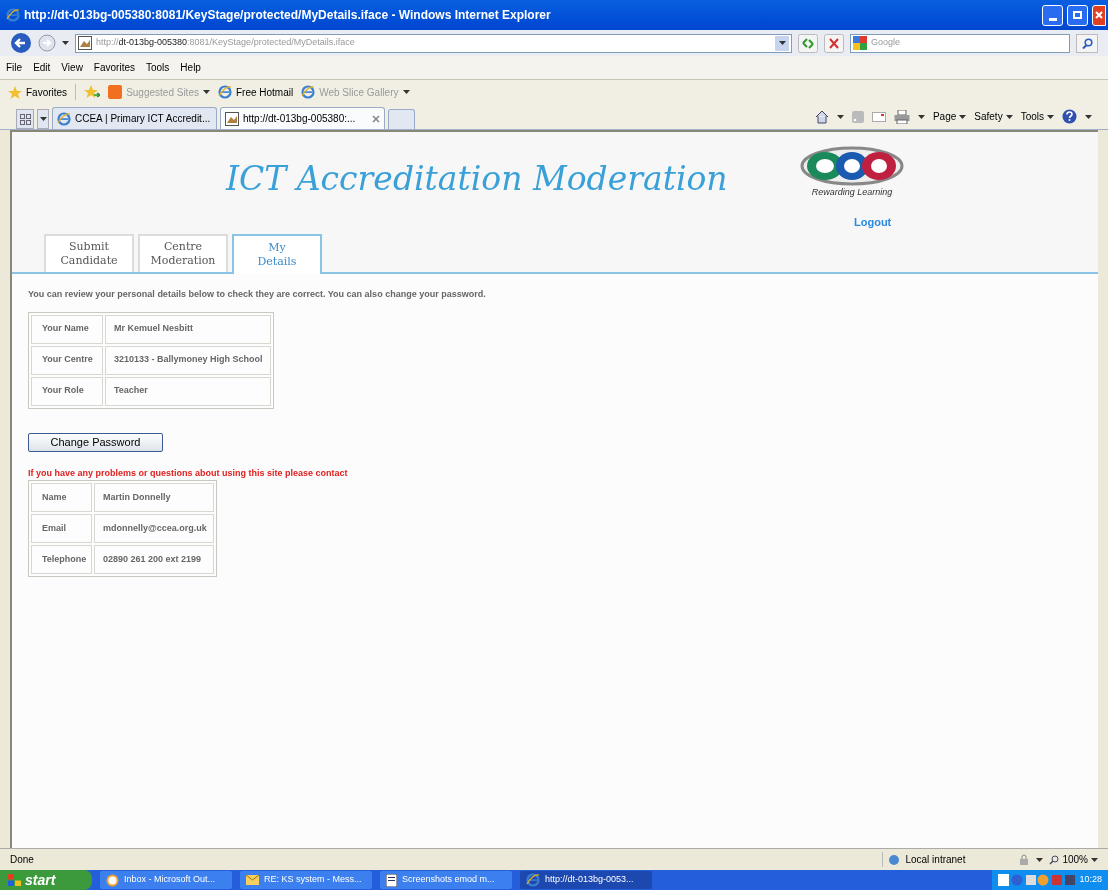 This screenshot has width=1108, height=890. What do you see at coordinates (92, 92) in the screenshot?
I see `add-favorite-icon` at bounding box center [92, 92].